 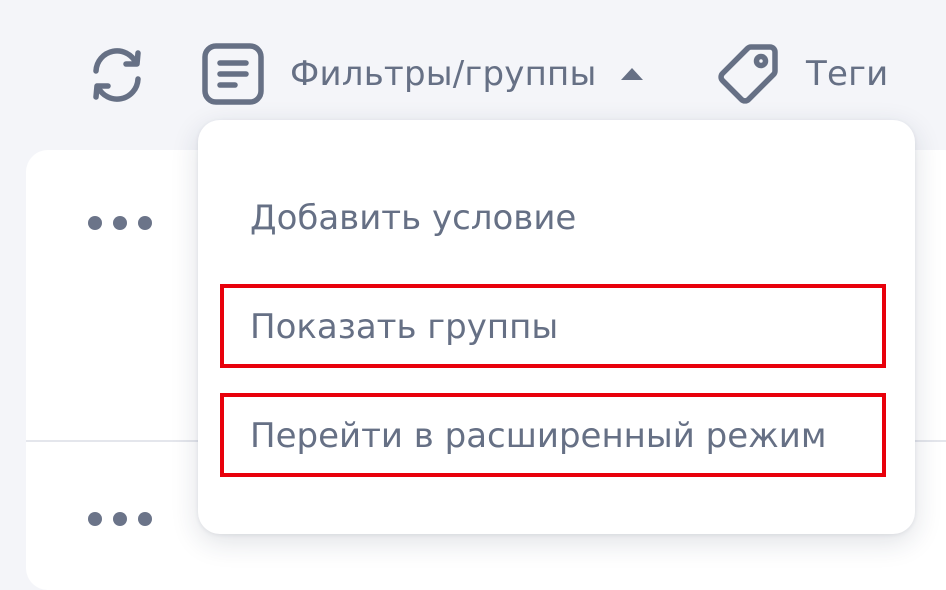 I want to click on refresh-icon, so click(x=117, y=75).